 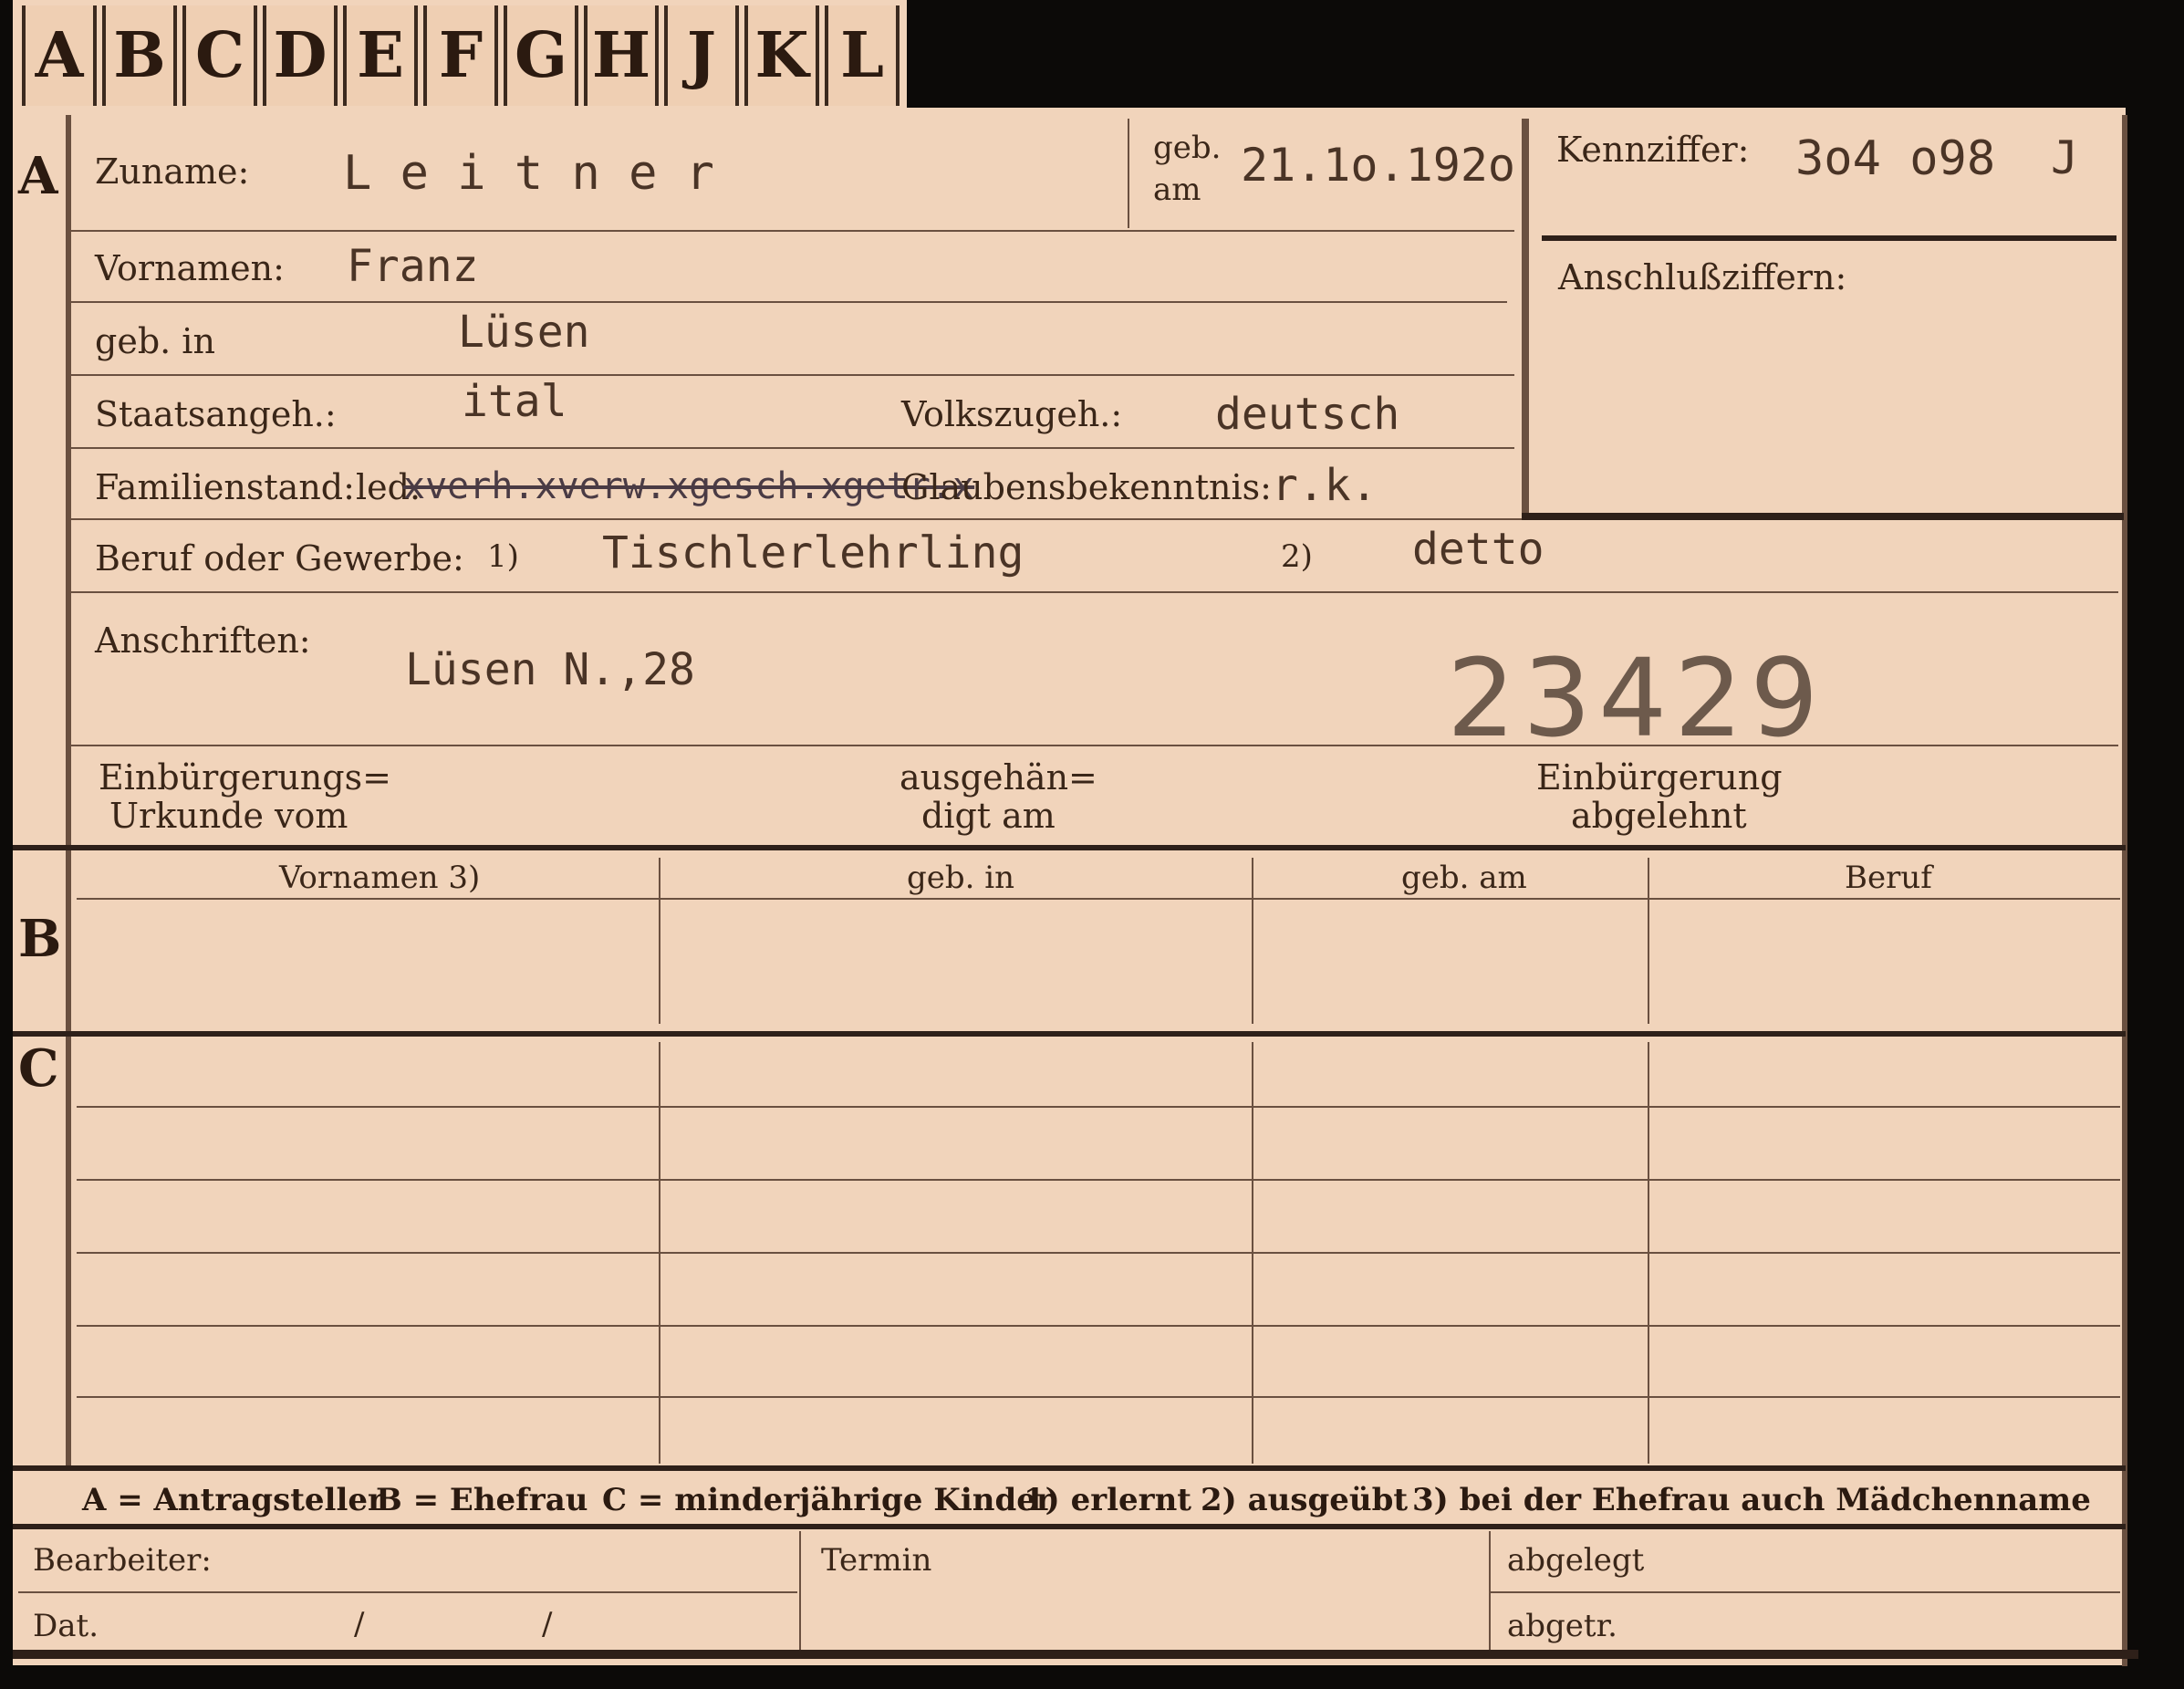 I want to click on section-b-letter: B, so click(x=40, y=939).